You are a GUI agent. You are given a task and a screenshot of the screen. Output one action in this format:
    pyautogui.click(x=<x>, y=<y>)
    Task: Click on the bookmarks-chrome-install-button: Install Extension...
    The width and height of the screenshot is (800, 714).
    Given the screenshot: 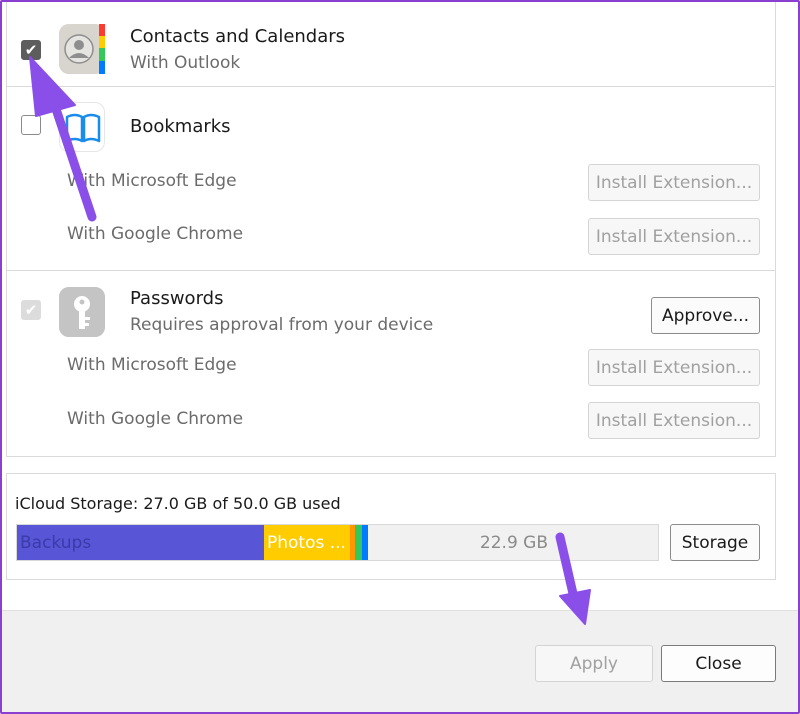 What is the action you would take?
    pyautogui.click(x=674, y=236)
    